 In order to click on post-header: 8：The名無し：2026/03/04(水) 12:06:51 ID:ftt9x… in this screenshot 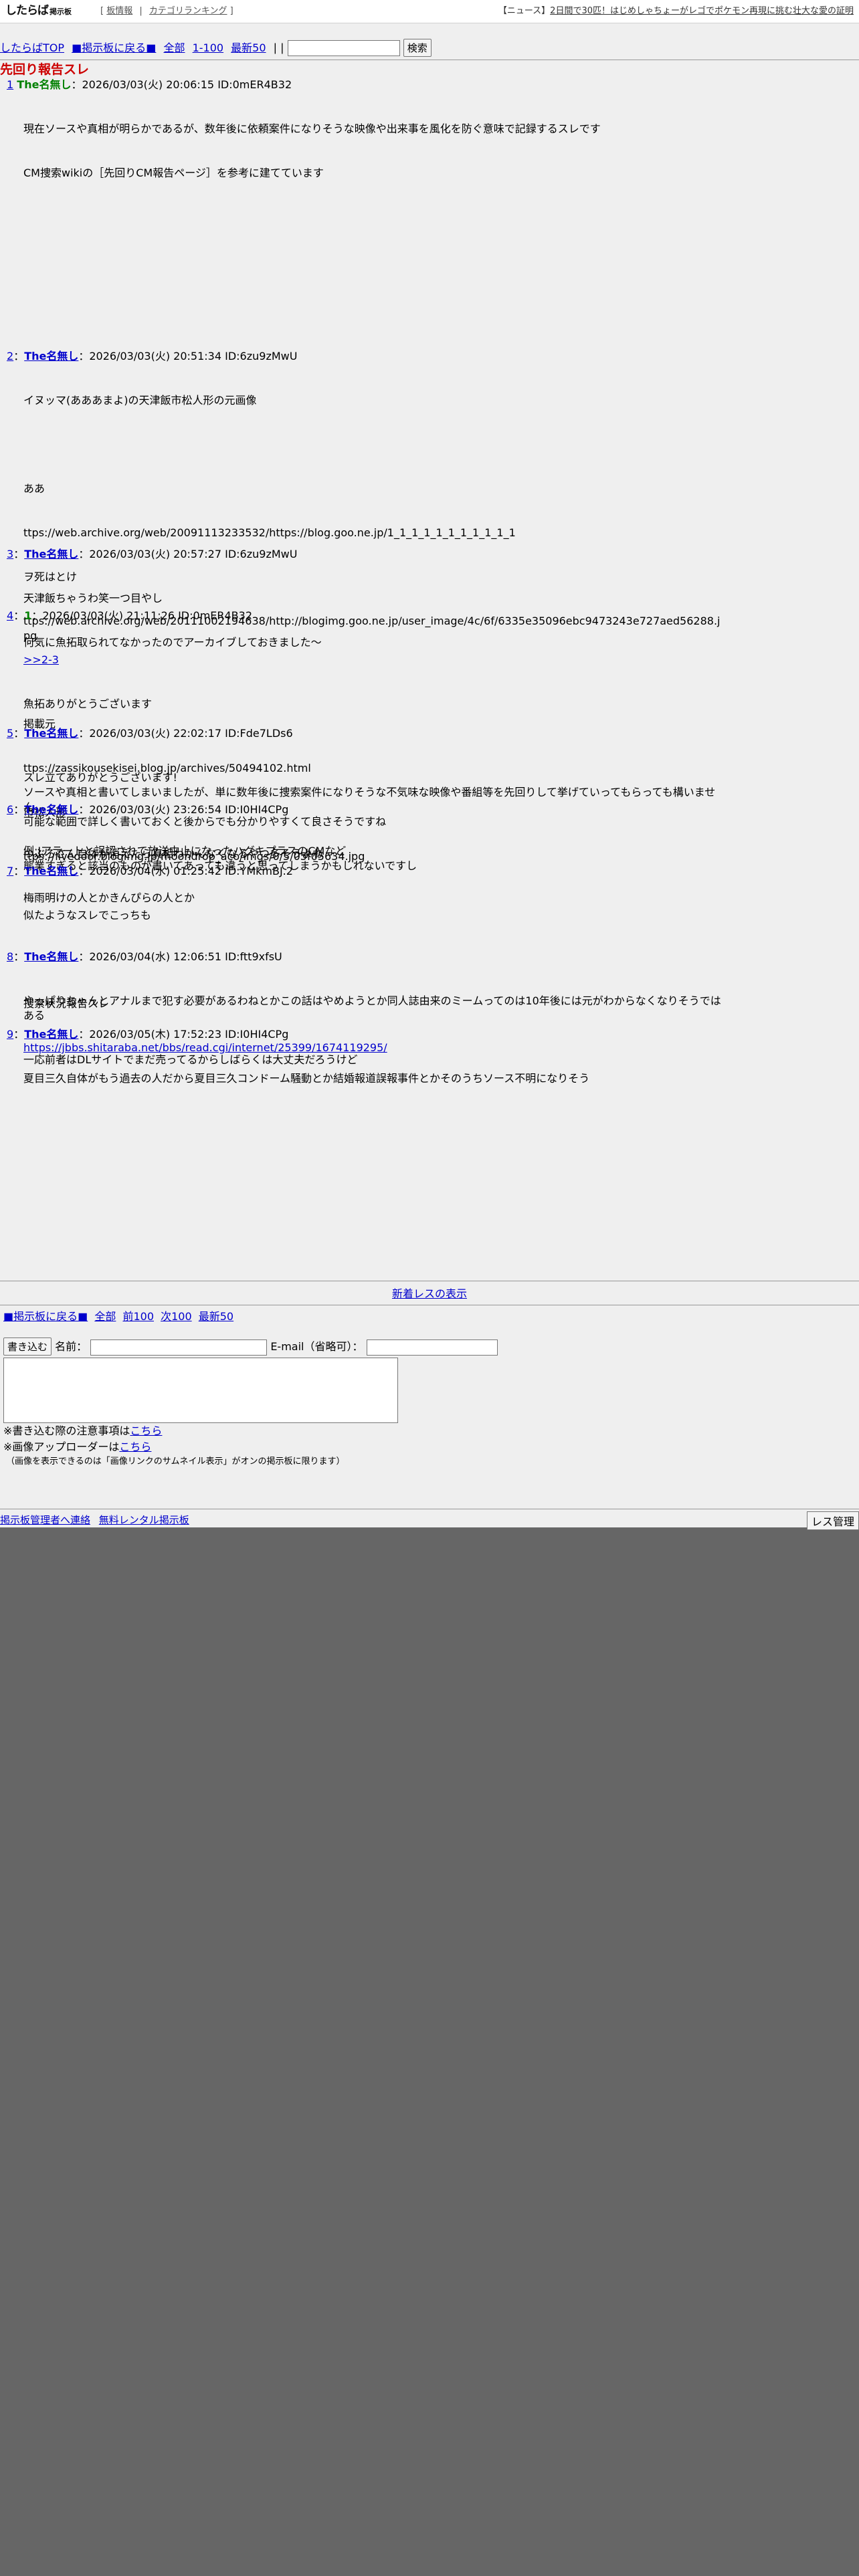, I will do `click(144, 956)`.